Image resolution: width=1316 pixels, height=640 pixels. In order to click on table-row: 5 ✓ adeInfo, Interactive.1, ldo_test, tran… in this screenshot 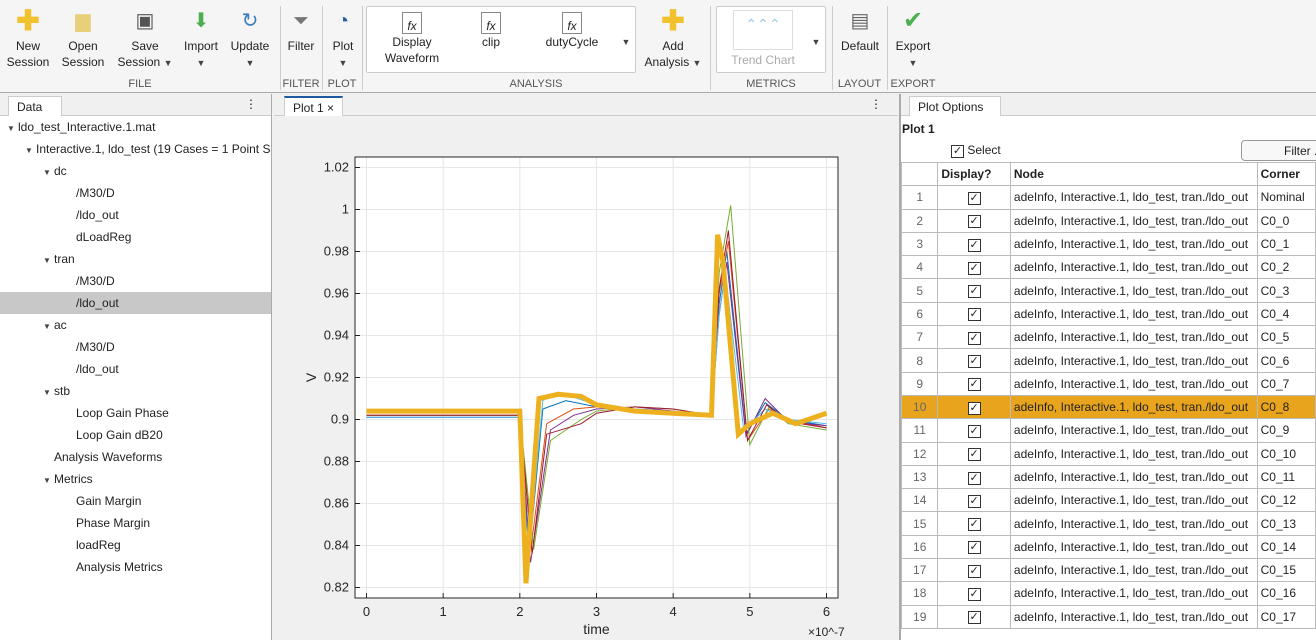, I will do `click(1108, 290)`.